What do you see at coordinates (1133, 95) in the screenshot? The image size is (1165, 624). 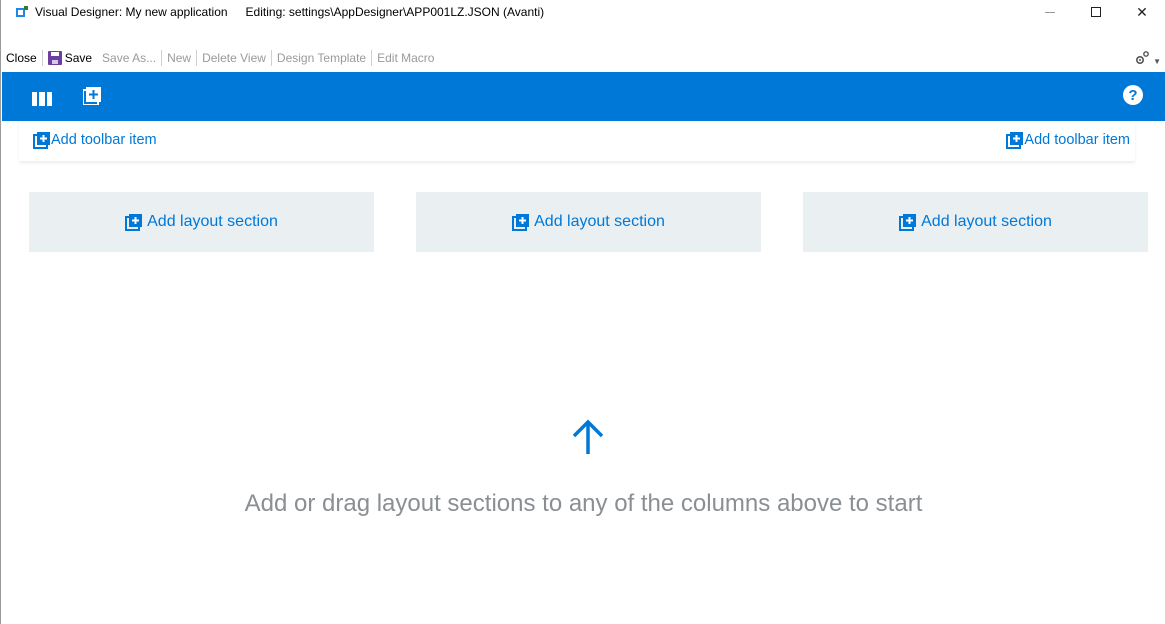 I see `help-icon: ?` at bounding box center [1133, 95].